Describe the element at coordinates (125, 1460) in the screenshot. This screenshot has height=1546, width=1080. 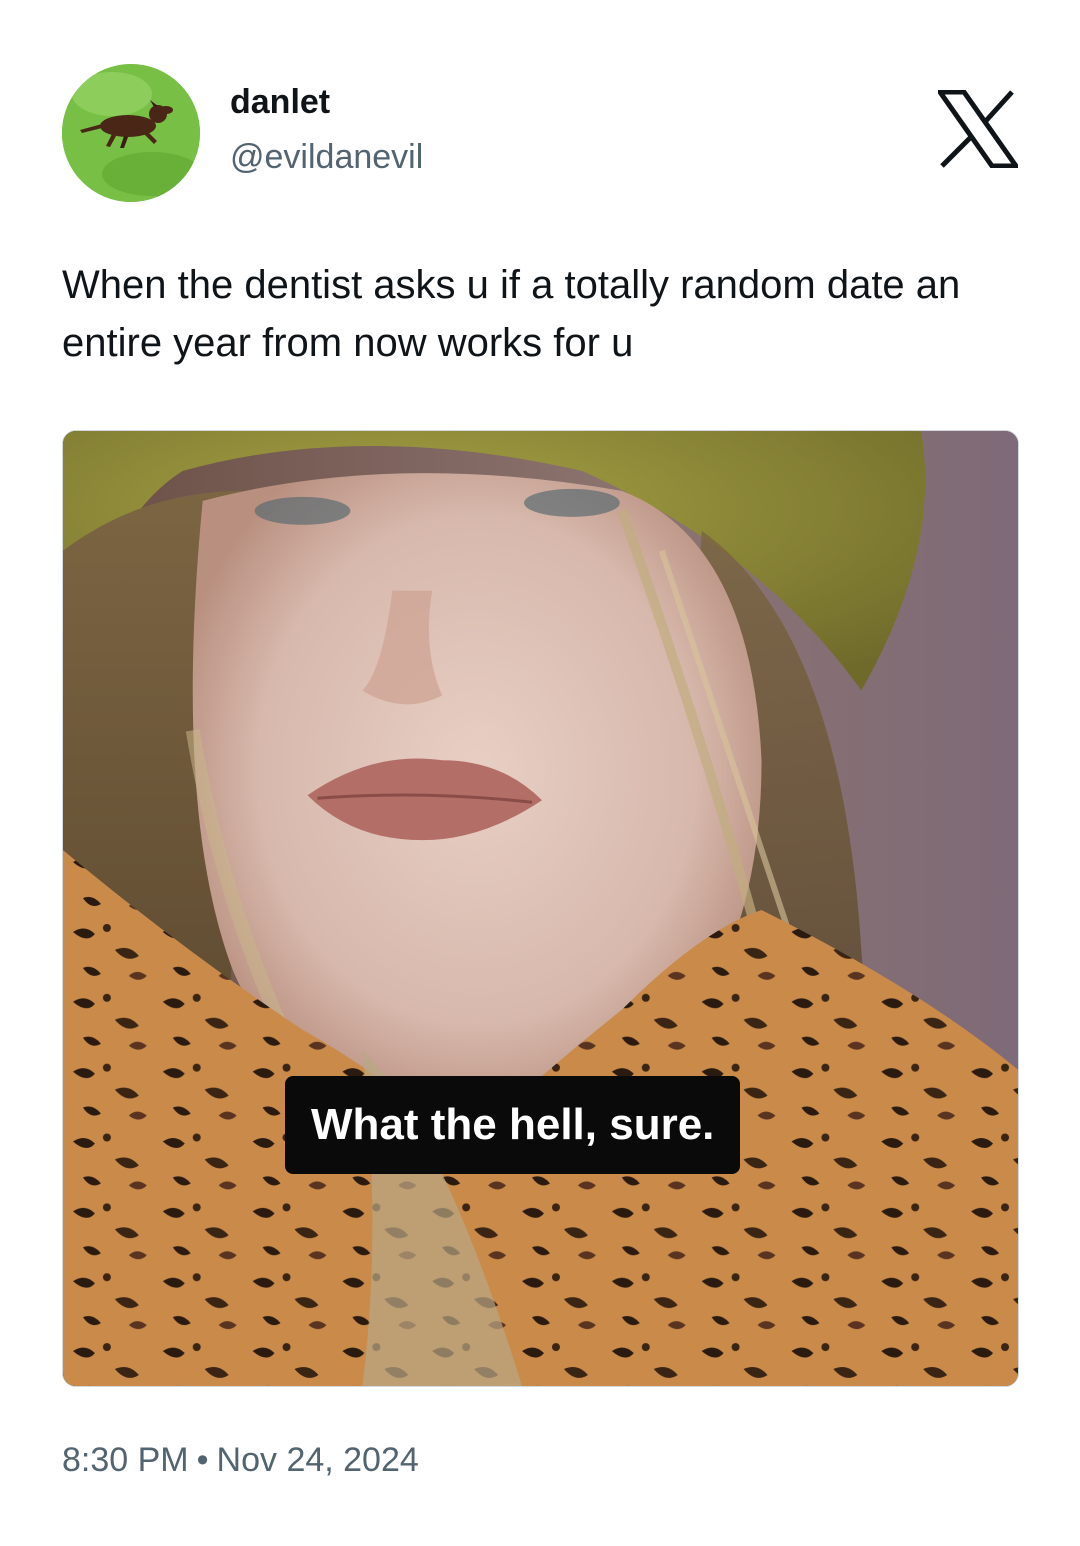
I see `tweet-time: 8:30 PM` at that location.